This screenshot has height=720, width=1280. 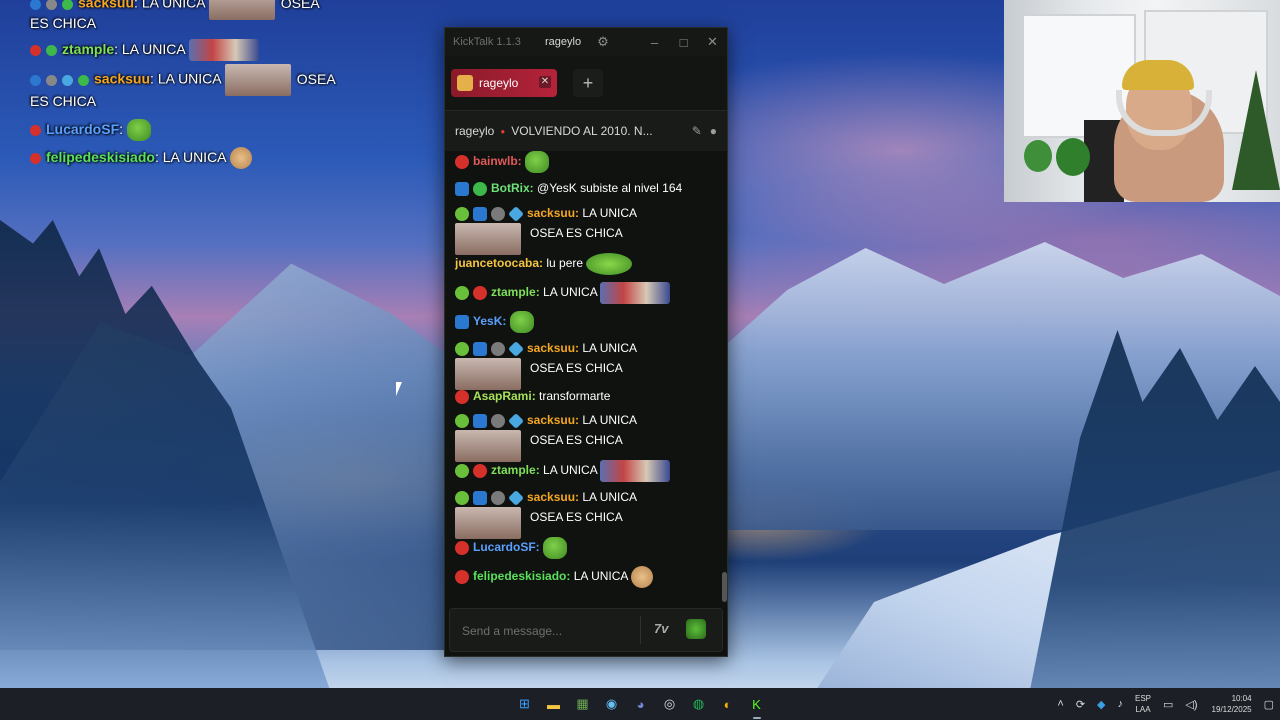 I want to click on tab-close-icon: ✕, so click(x=545, y=82).